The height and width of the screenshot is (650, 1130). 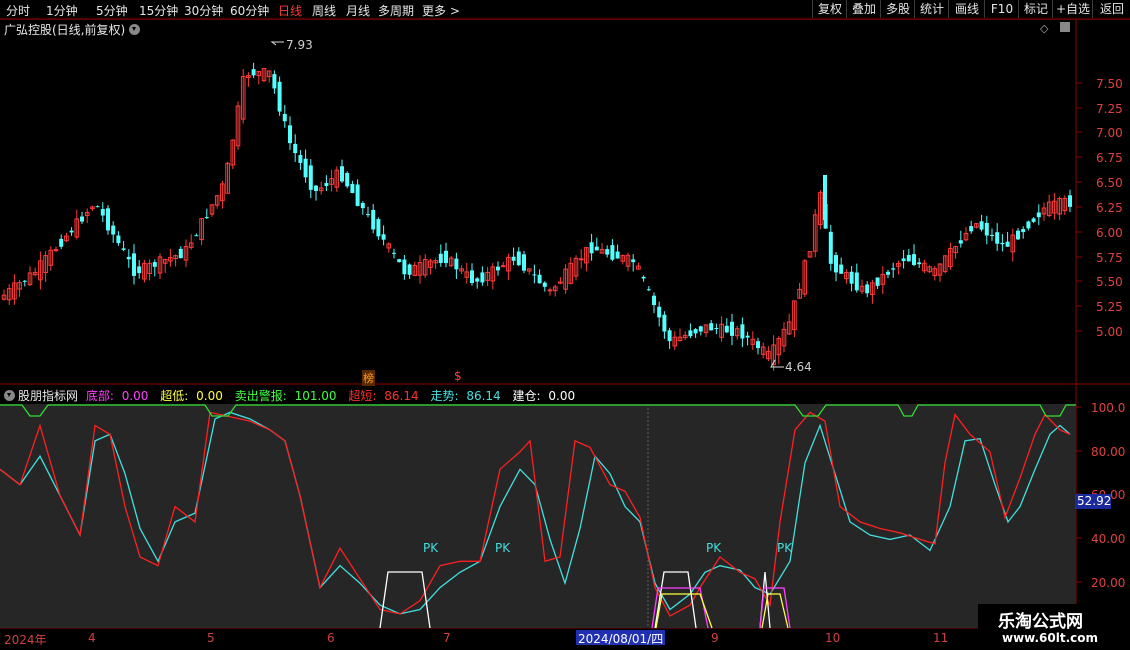 What do you see at coordinates (135, 29) in the screenshot?
I see `dropdown-icon` at bounding box center [135, 29].